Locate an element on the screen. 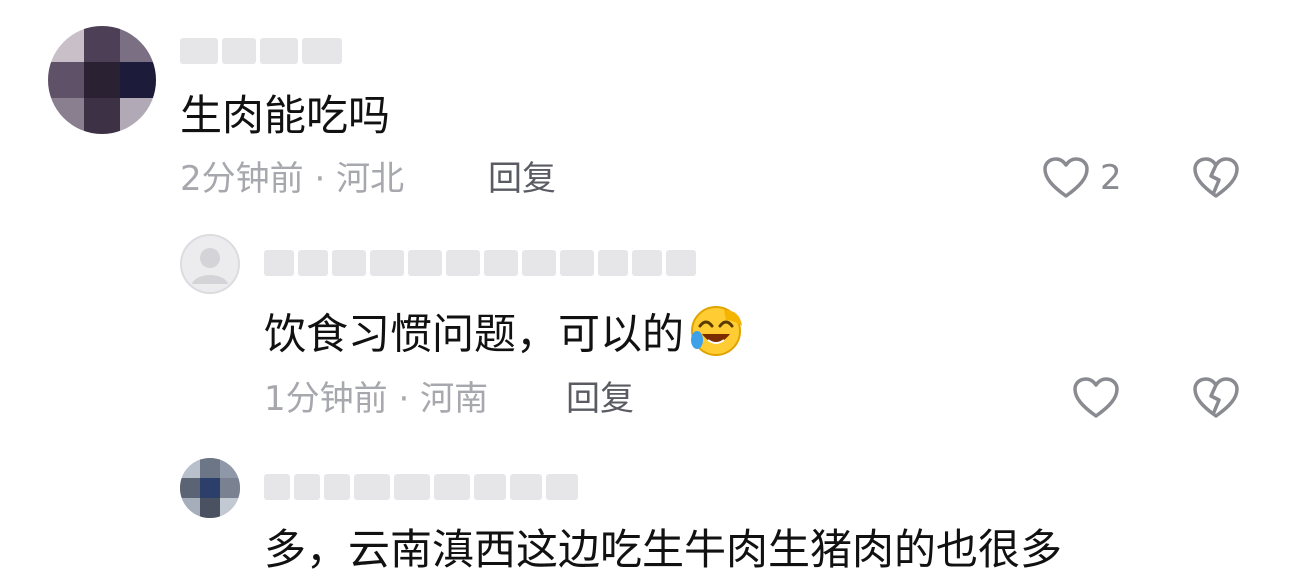 The width and height of the screenshot is (1290, 588). comment-text: 多，云南滇西这边吃生牛肉生猪肉的也很多 is located at coordinates (663, 549).